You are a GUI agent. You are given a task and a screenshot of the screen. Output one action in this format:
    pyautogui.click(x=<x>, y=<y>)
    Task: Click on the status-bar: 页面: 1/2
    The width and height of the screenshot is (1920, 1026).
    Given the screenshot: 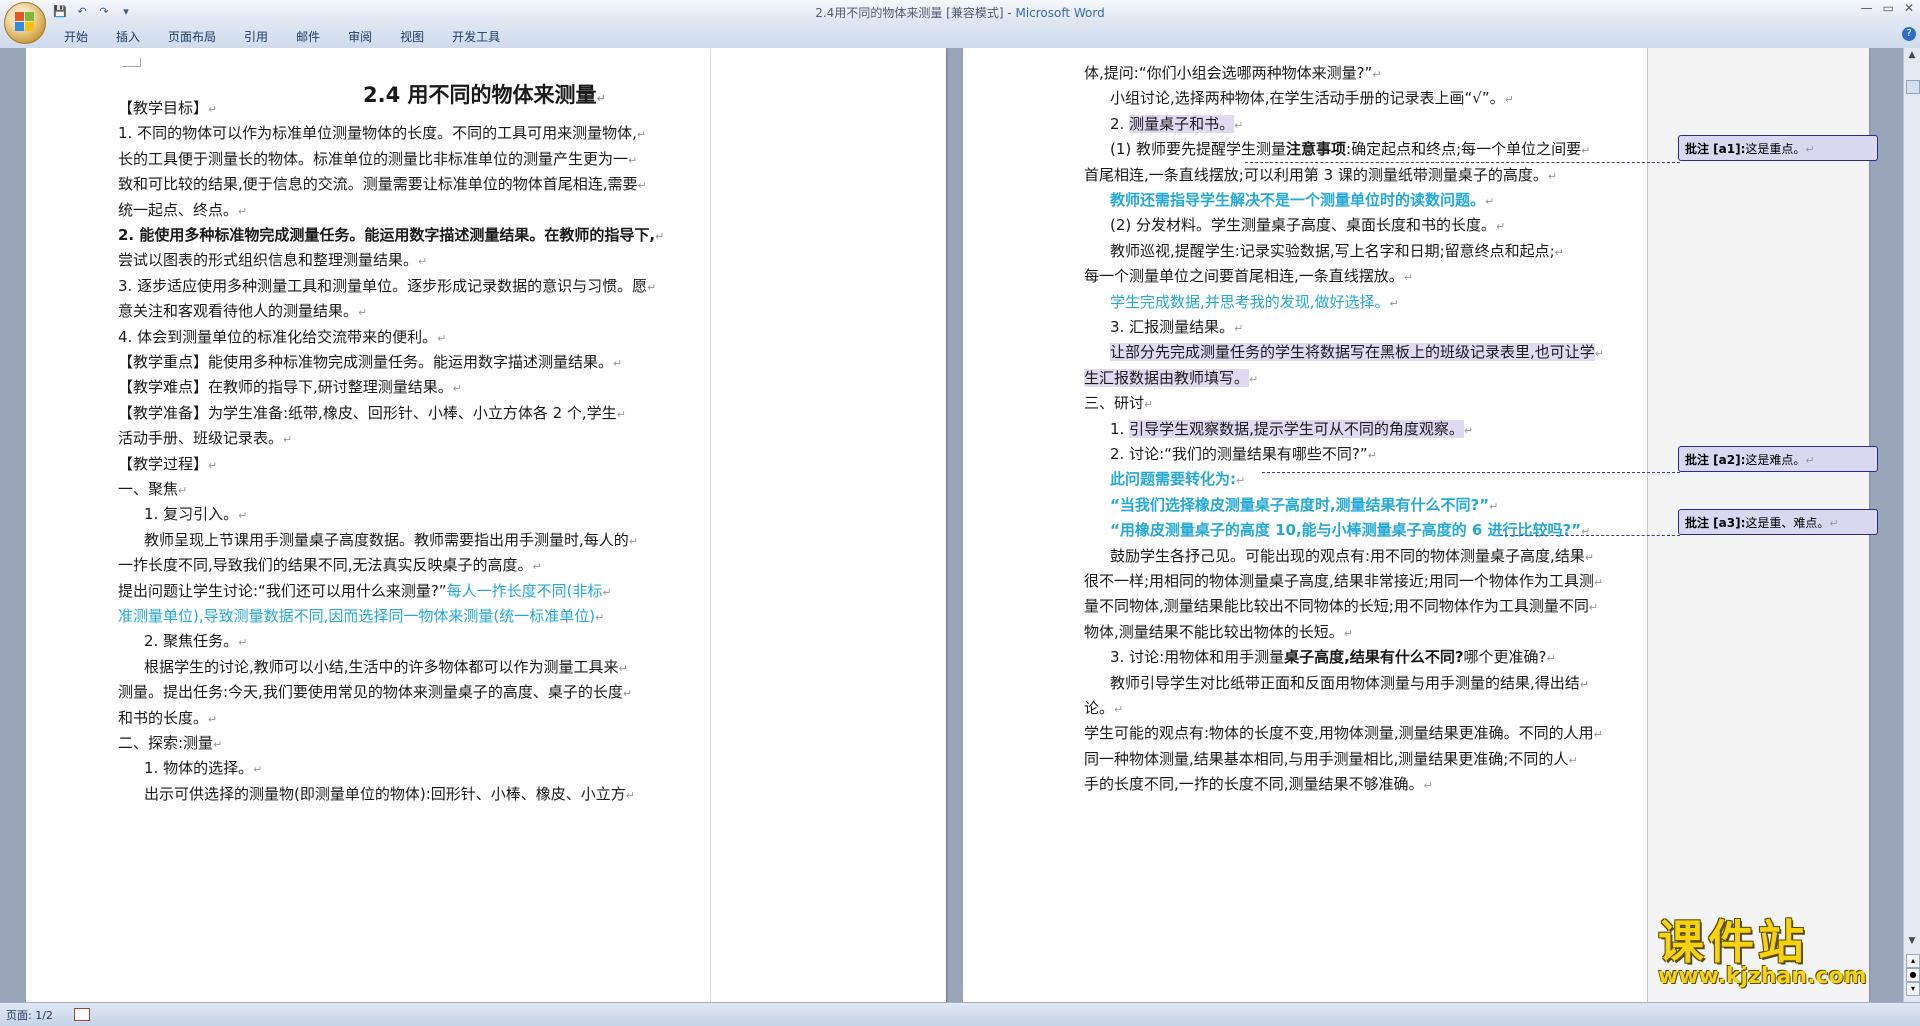 What is the action you would take?
    pyautogui.click(x=960, y=1014)
    